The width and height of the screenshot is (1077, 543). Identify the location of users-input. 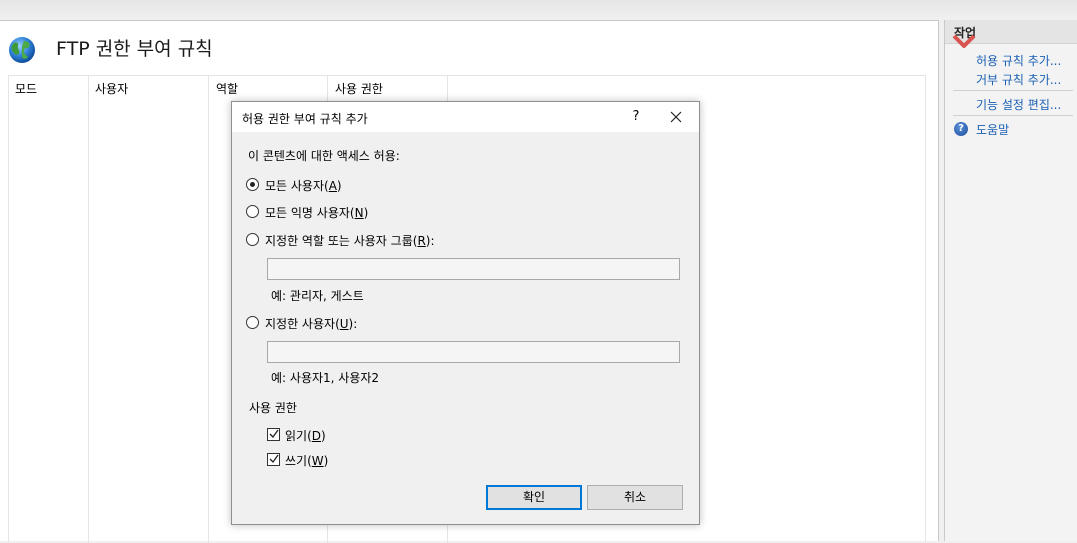
(473, 352).